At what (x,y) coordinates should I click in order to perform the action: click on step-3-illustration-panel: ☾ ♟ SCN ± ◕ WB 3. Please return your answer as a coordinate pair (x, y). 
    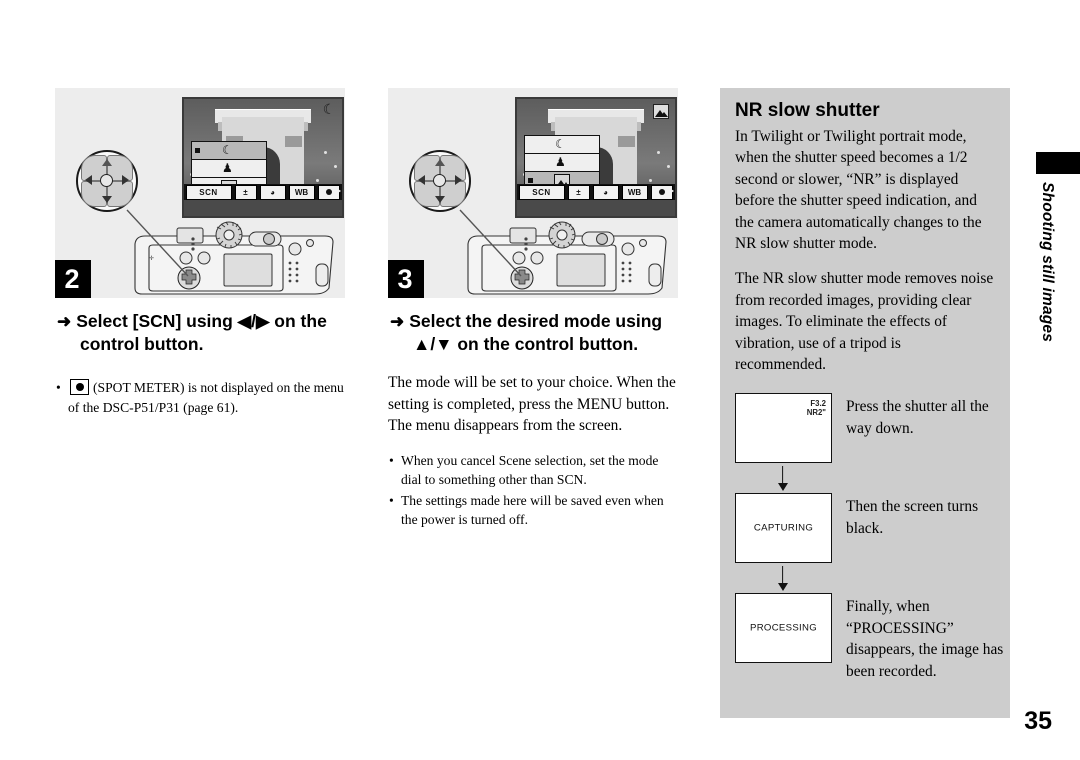
    Looking at the image, I should click on (533, 193).